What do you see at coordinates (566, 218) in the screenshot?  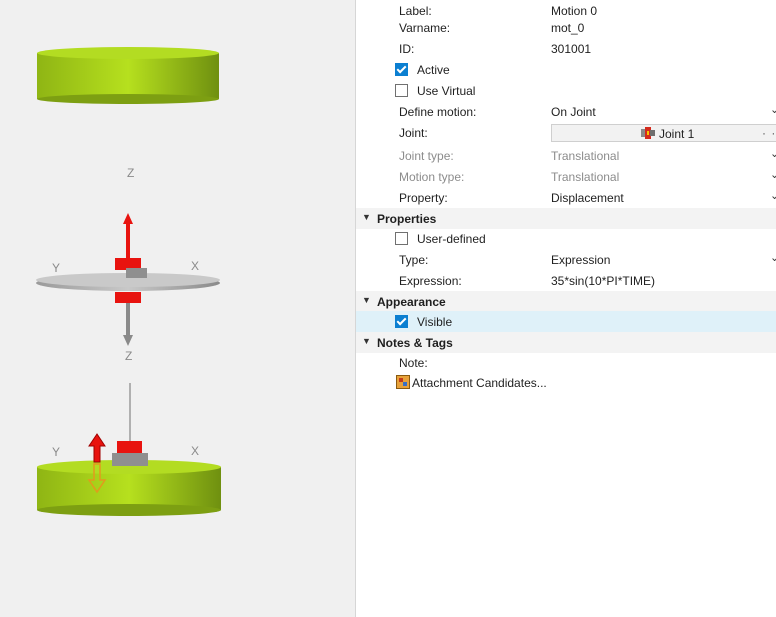 I see `properties-section-header: ▼ Properties` at bounding box center [566, 218].